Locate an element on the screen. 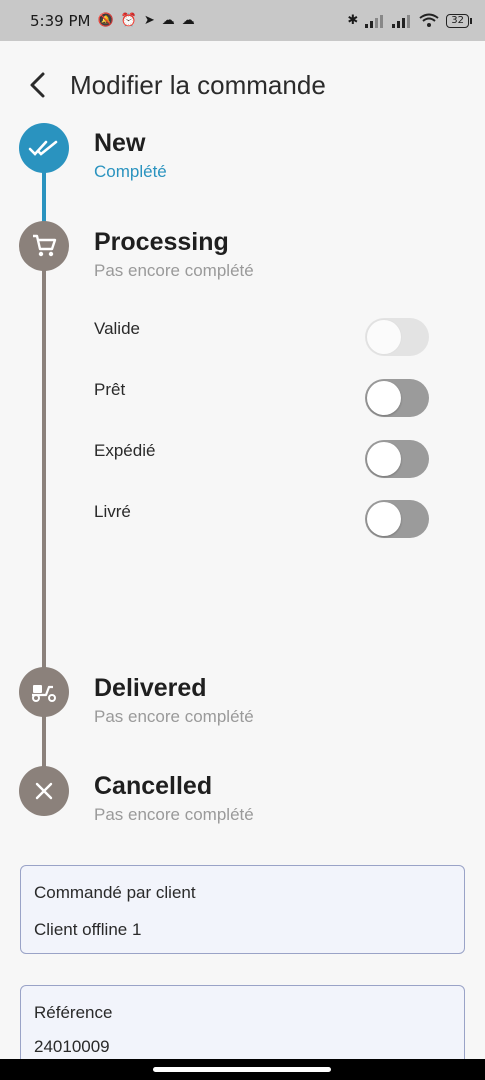 The image size is (485, 1080). status-bar-left: 5:39 PM 🔕 ⏰ ➤ ☁ ☁ is located at coordinates (112, 21).